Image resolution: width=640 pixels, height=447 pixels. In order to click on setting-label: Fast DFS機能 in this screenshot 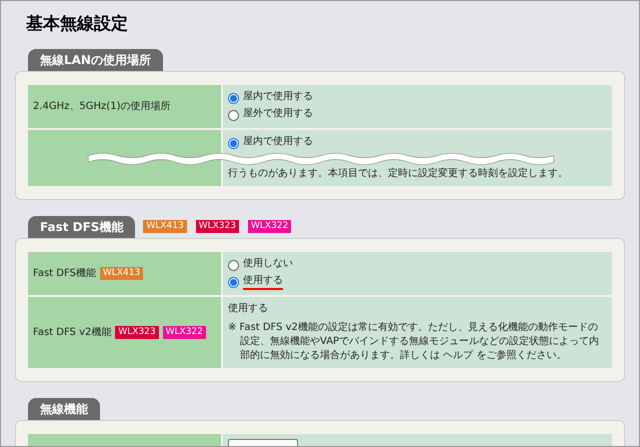, I will do `click(64, 273)`.